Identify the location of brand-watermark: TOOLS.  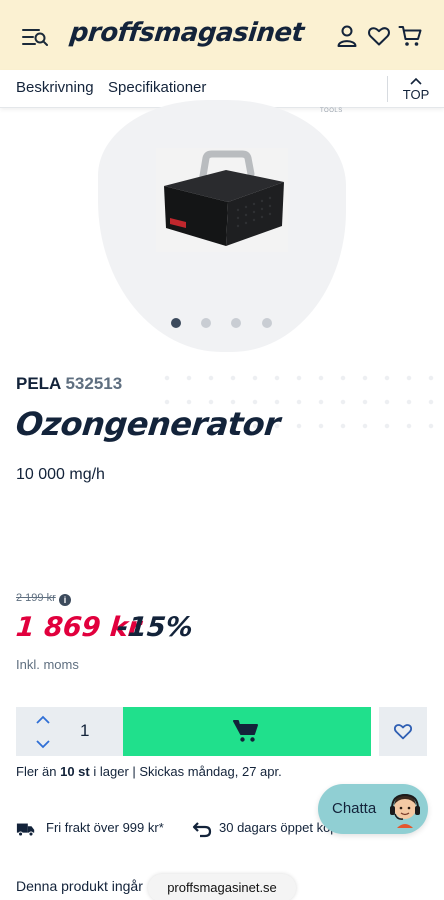
(331, 111).